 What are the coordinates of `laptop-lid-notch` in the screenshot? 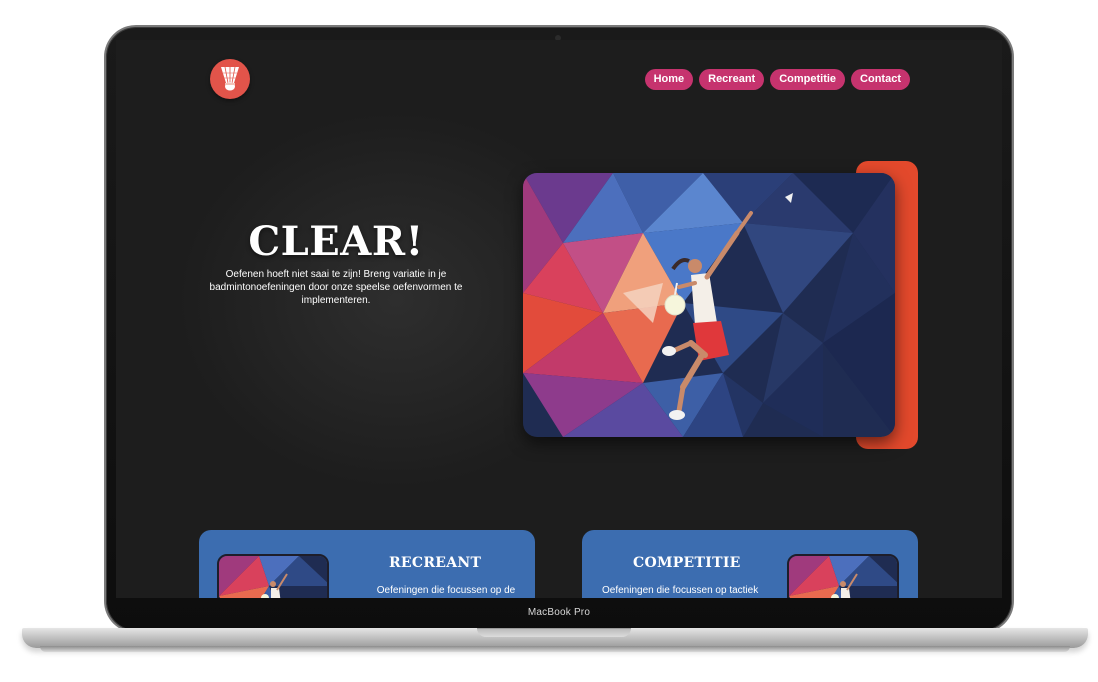 It's located at (554, 632).